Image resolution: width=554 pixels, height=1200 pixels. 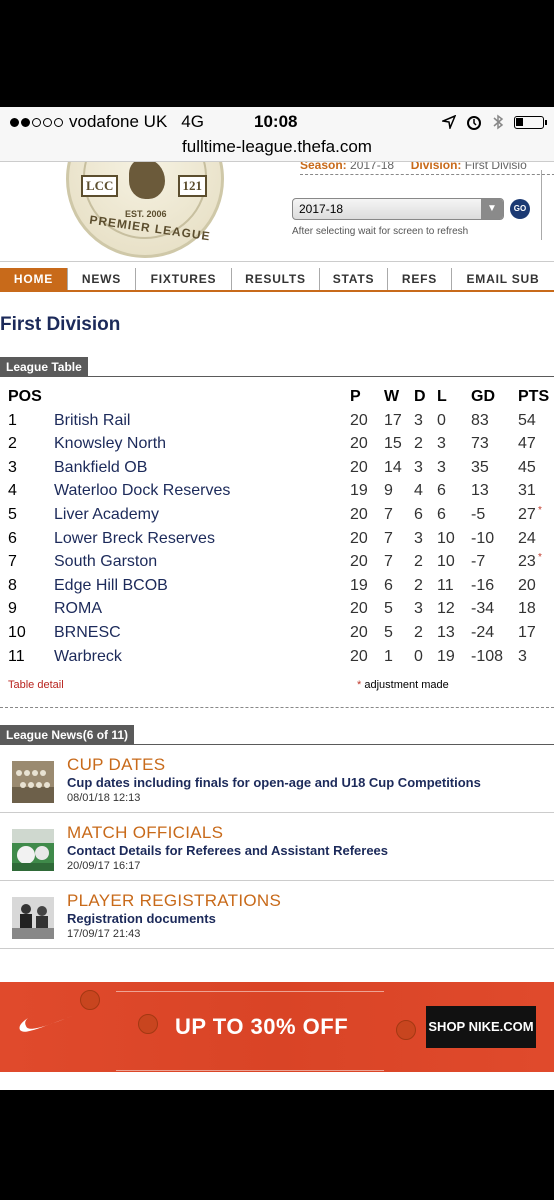 I want to click on table-row: 2 Knowsley North 20 15 2 3 73 47, so click(x=277, y=443).